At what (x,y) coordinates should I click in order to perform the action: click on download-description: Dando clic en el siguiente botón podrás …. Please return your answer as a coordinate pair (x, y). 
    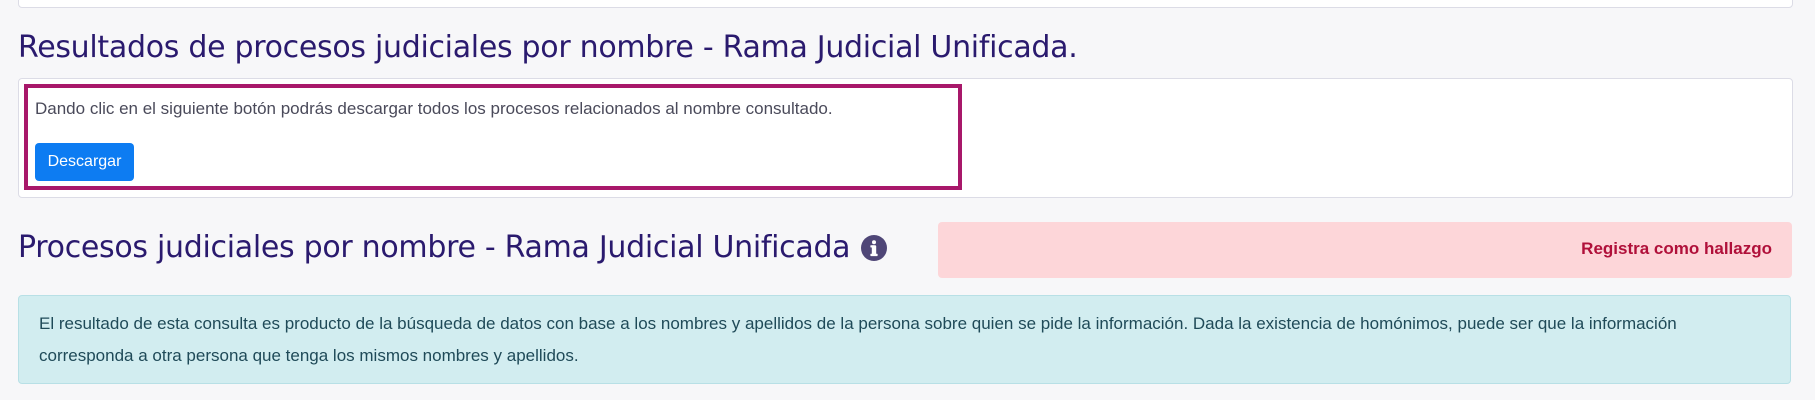
    Looking at the image, I should click on (434, 108).